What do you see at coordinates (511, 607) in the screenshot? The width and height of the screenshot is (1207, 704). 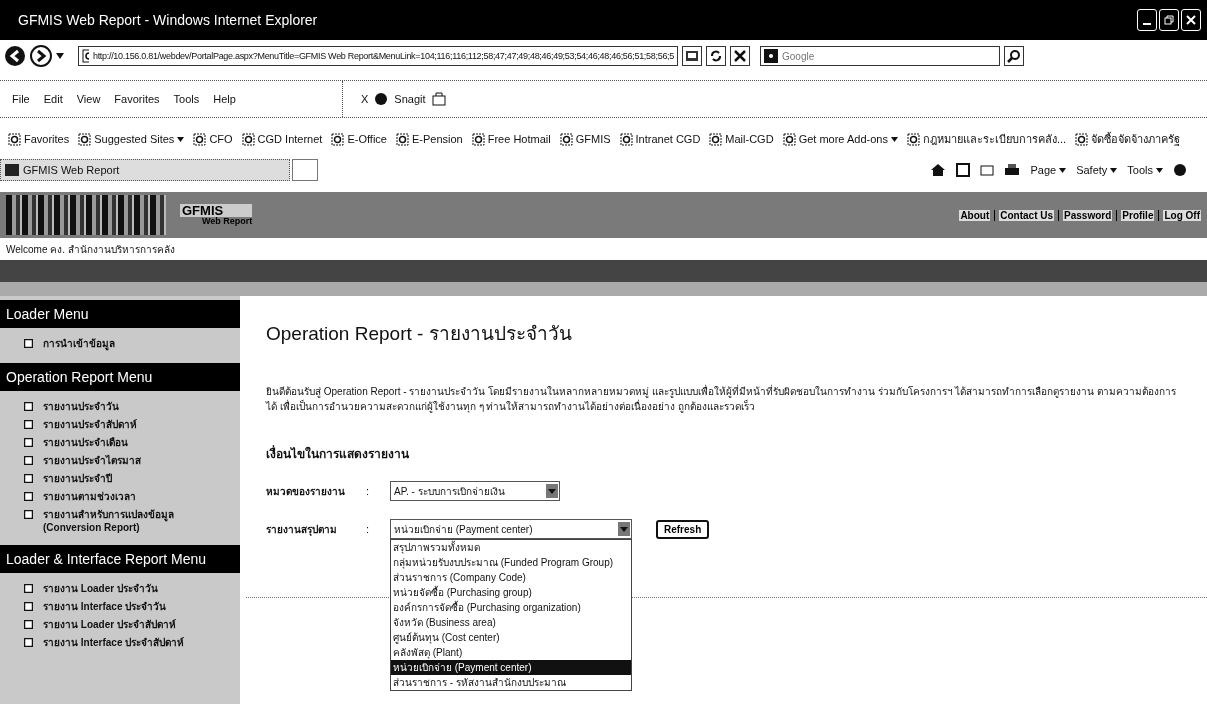 I see `dropdown-option: องค์กรการจัดซื้อ (Purchasing organization)` at bounding box center [511, 607].